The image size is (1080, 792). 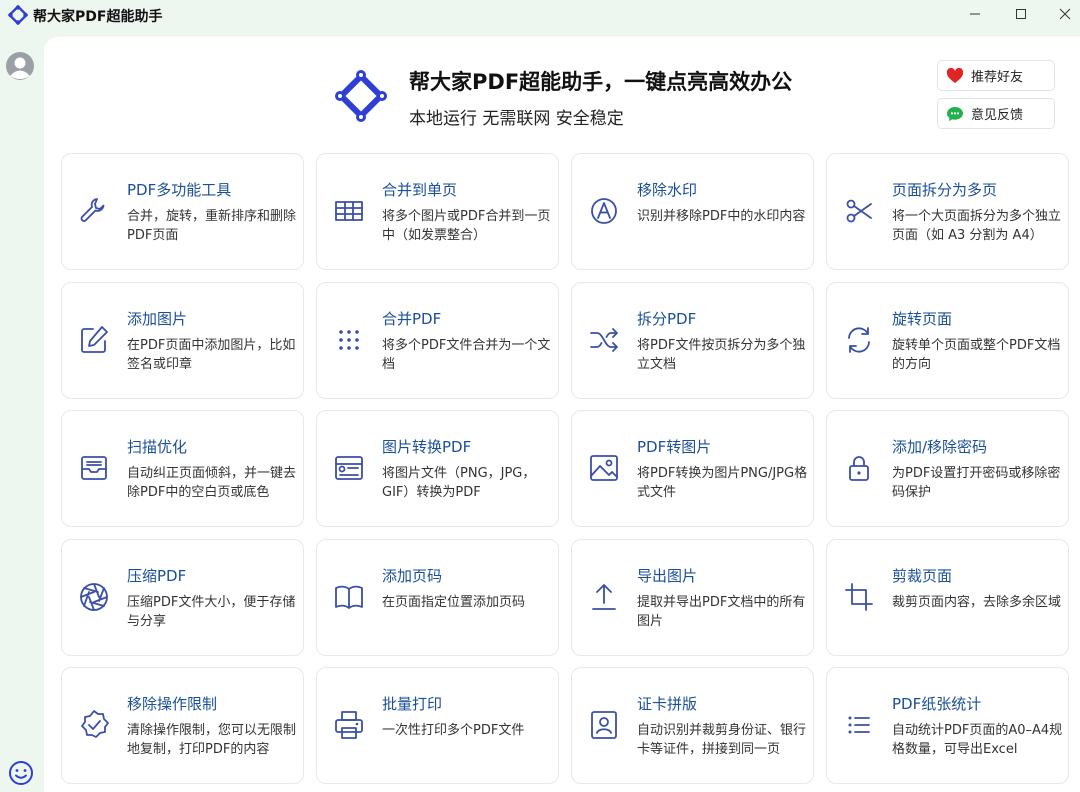 I want to click on tool-card-desc: 合并，旋转，重新排序和删除PDF页面, so click(x=212, y=226).